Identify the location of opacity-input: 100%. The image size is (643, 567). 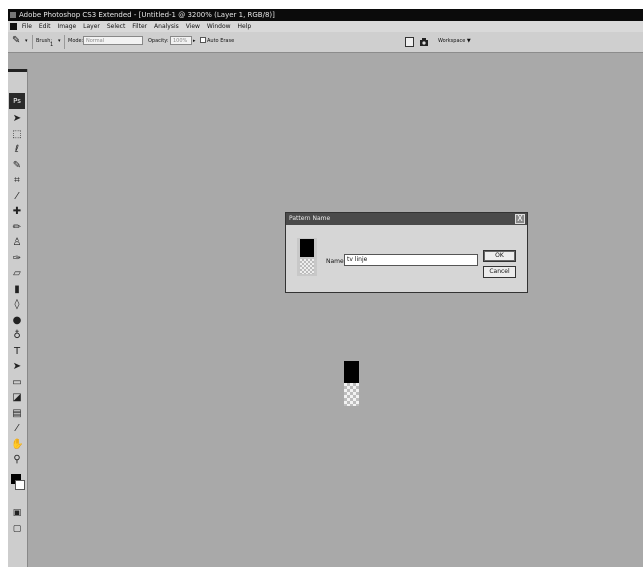
(181, 40).